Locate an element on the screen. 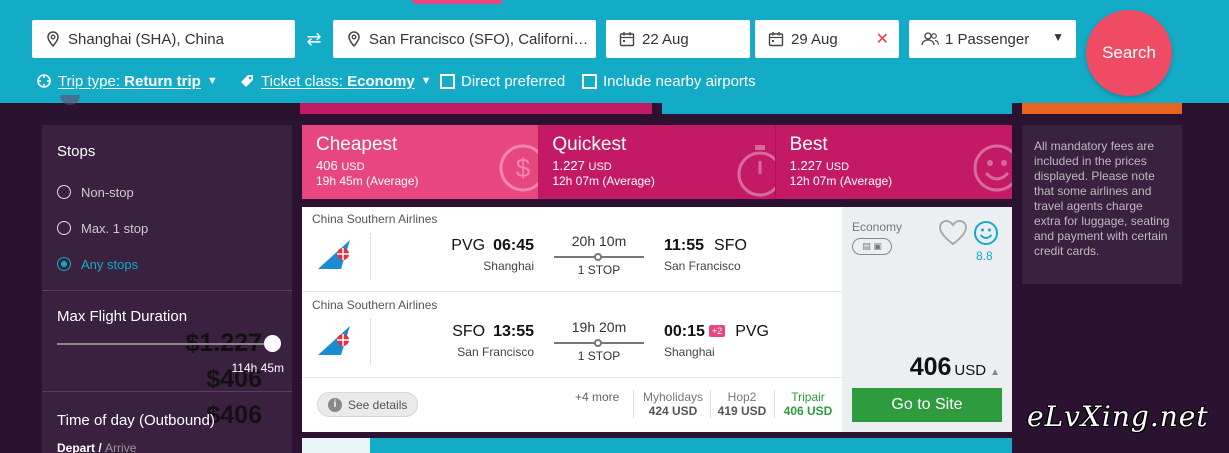 Image resolution: width=1229 pixels, height=453 pixels. tag-icon is located at coordinates (247, 81).